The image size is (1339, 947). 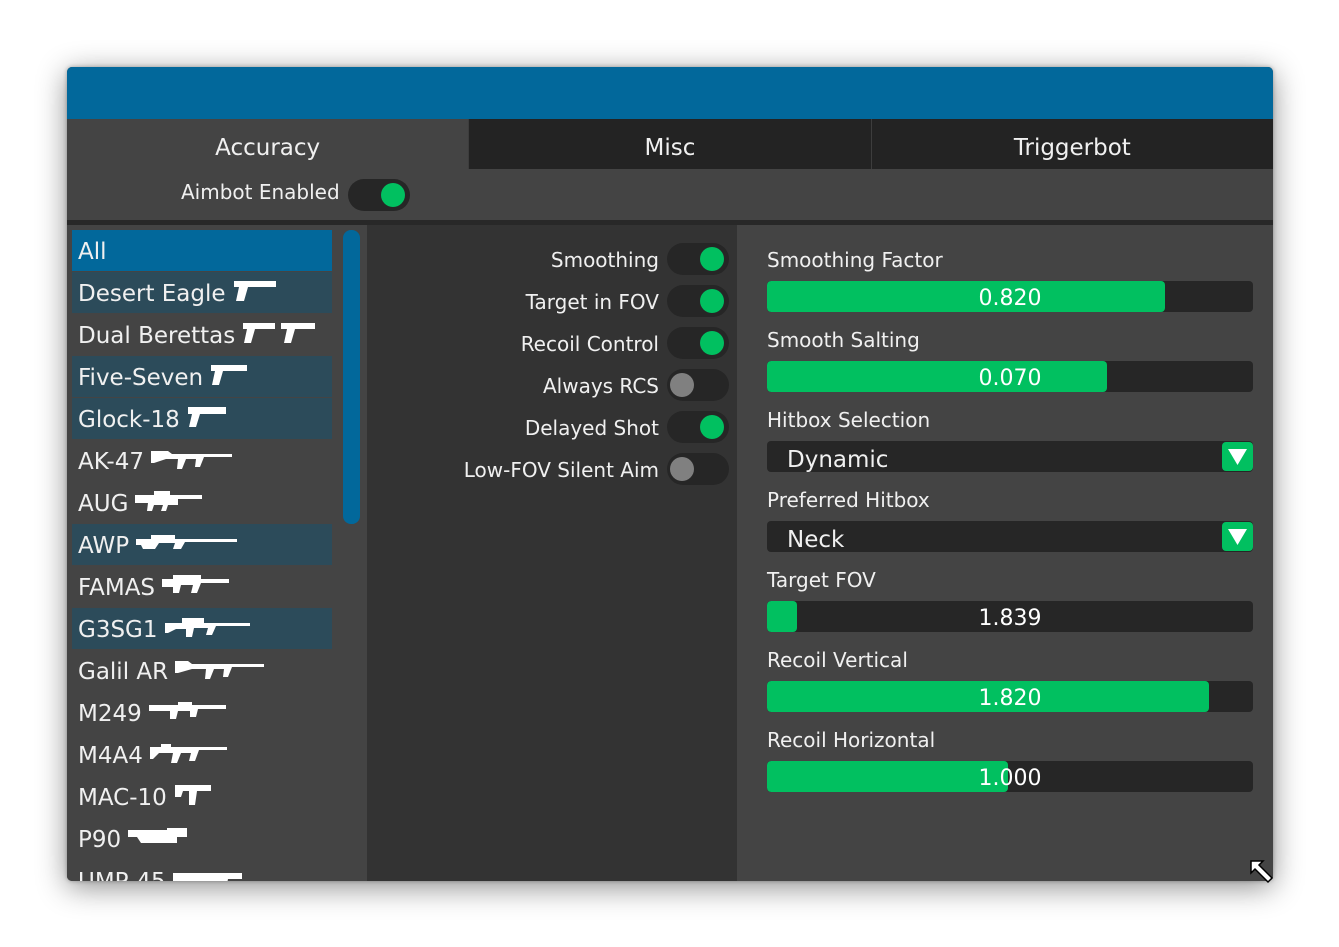 What do you see at coordinates (1010, 537) in the screenshot?
I see `preferred-hitbox-dropdown: Neck` at bounding box center [1010, 537].